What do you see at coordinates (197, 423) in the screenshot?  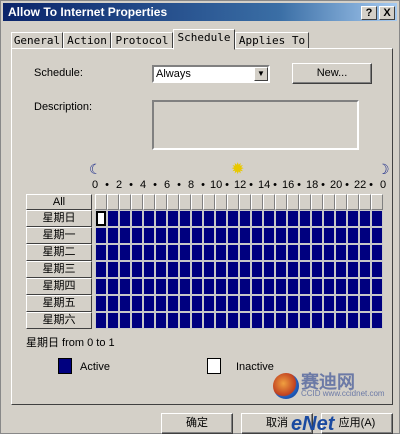 I see `ok-button: 确定` at bounding box center [197, 423].